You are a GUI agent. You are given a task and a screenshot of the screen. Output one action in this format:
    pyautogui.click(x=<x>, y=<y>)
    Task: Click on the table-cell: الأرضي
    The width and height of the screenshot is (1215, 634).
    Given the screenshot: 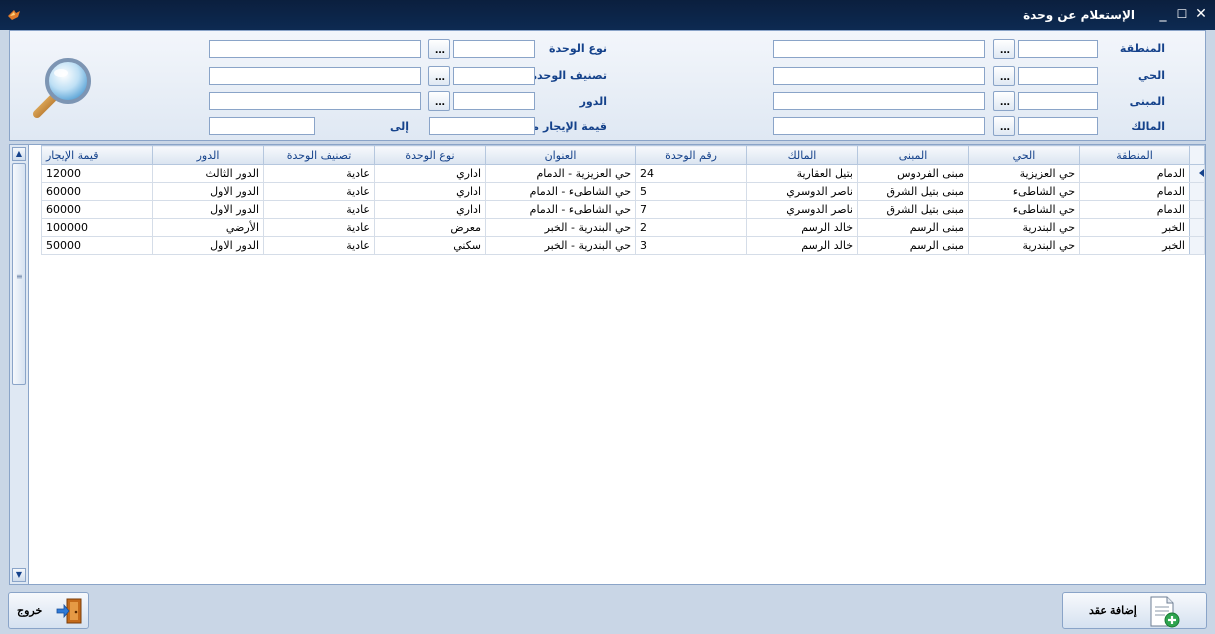 What is the action you would take?
    pyautogui.click(x=208, y=227)
    